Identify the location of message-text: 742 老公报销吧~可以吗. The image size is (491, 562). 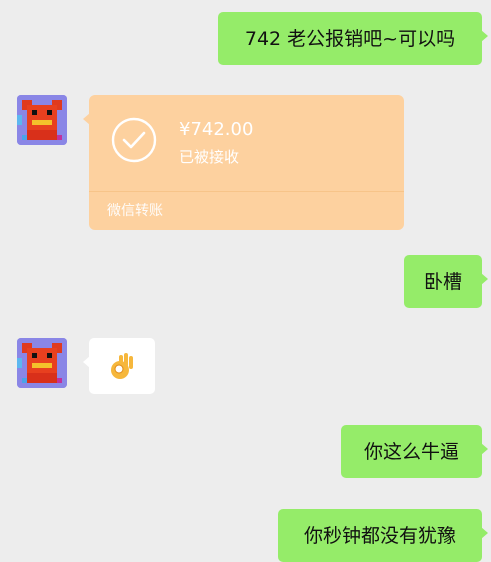
(350, 38).